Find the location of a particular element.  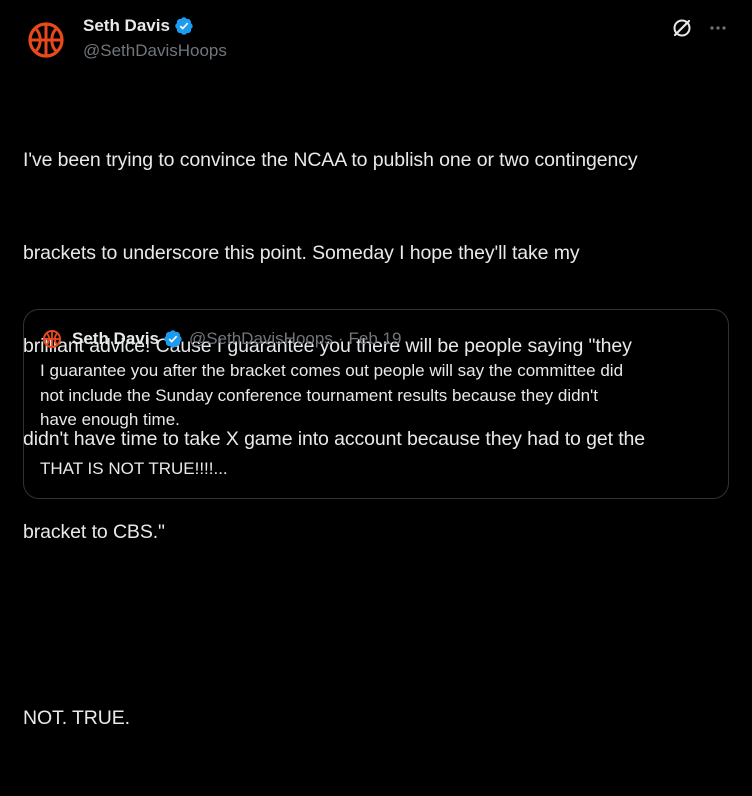

name-row: Seth Davis is located at coordinates (155, 26).